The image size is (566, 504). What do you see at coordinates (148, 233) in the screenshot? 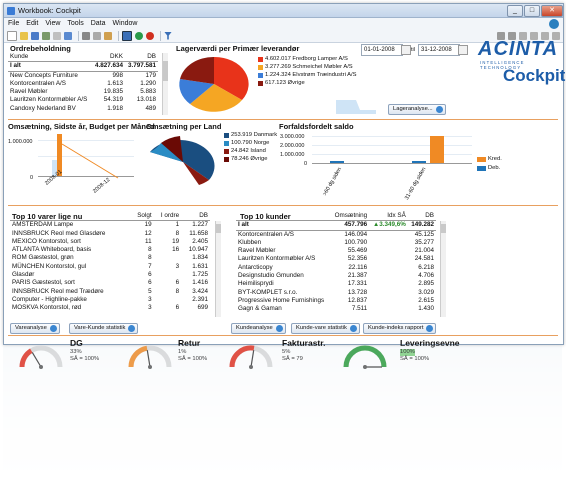
I see `cell: 12` at bounding box center [148, 233].